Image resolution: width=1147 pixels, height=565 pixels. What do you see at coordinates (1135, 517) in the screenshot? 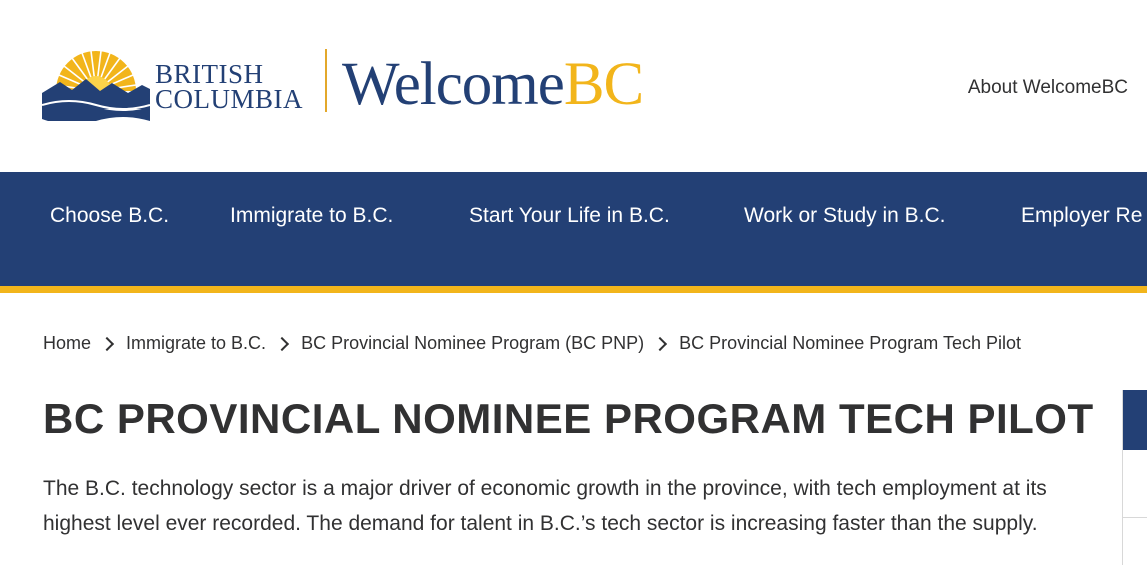
I see `side-panel-divider` at bounding box center [1135, 517].